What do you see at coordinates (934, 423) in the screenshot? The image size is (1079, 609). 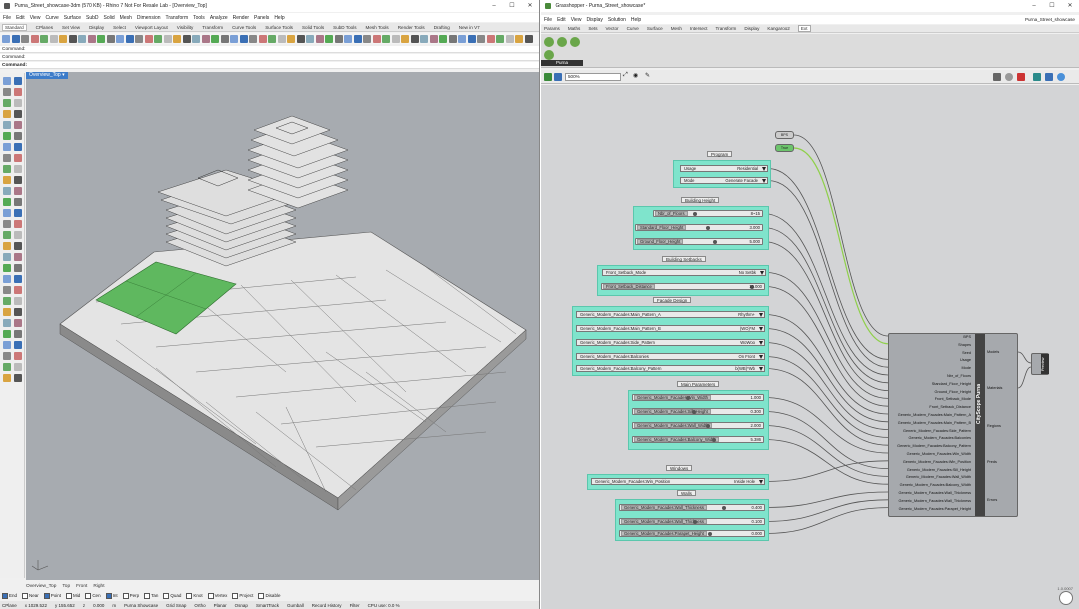 I see `component-input: Generic_Modern_Facades:Main_Pattern_B` at bounding box center [934, 423].